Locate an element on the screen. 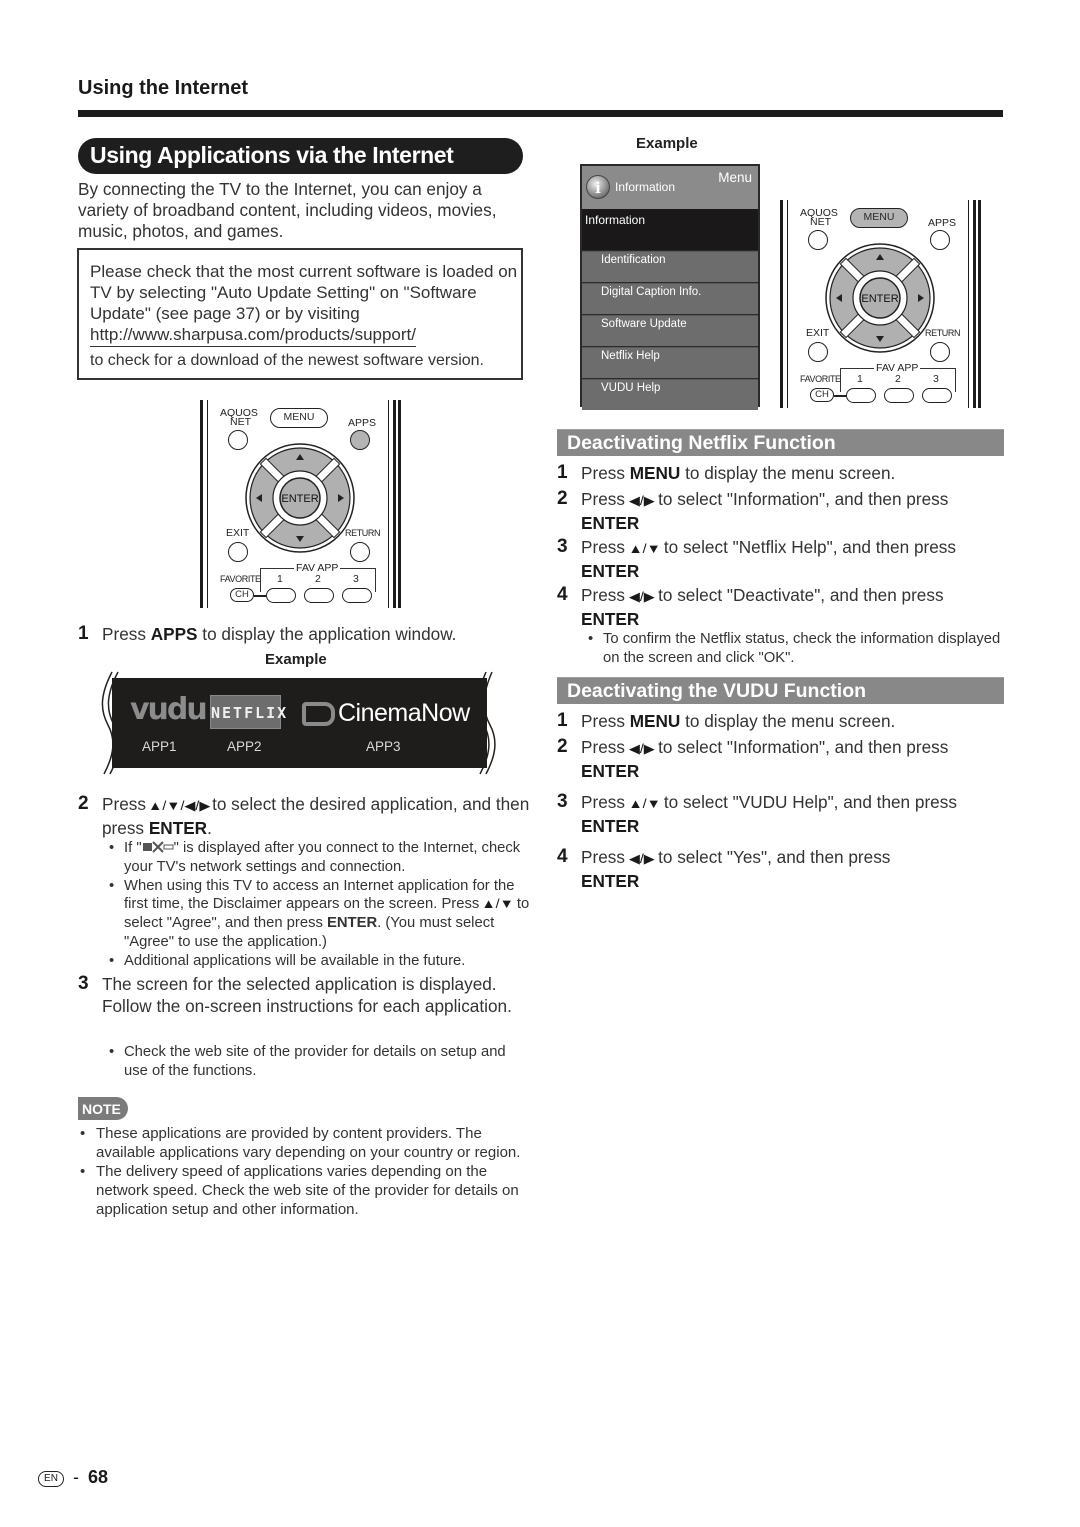 Image resolution: width=1080 pixels, height=1527 pixels. menu-item-digital-caption-info: Digital Caption Info. is located at coordinates (670, 298).